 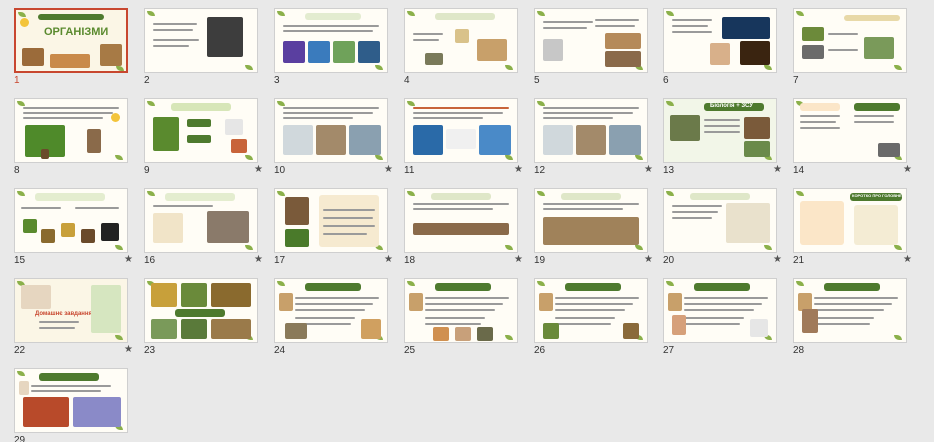 I want to click on slide-thumbnail-cell: ОРГАНІЗМИ 1, so click(x=75, y=50).